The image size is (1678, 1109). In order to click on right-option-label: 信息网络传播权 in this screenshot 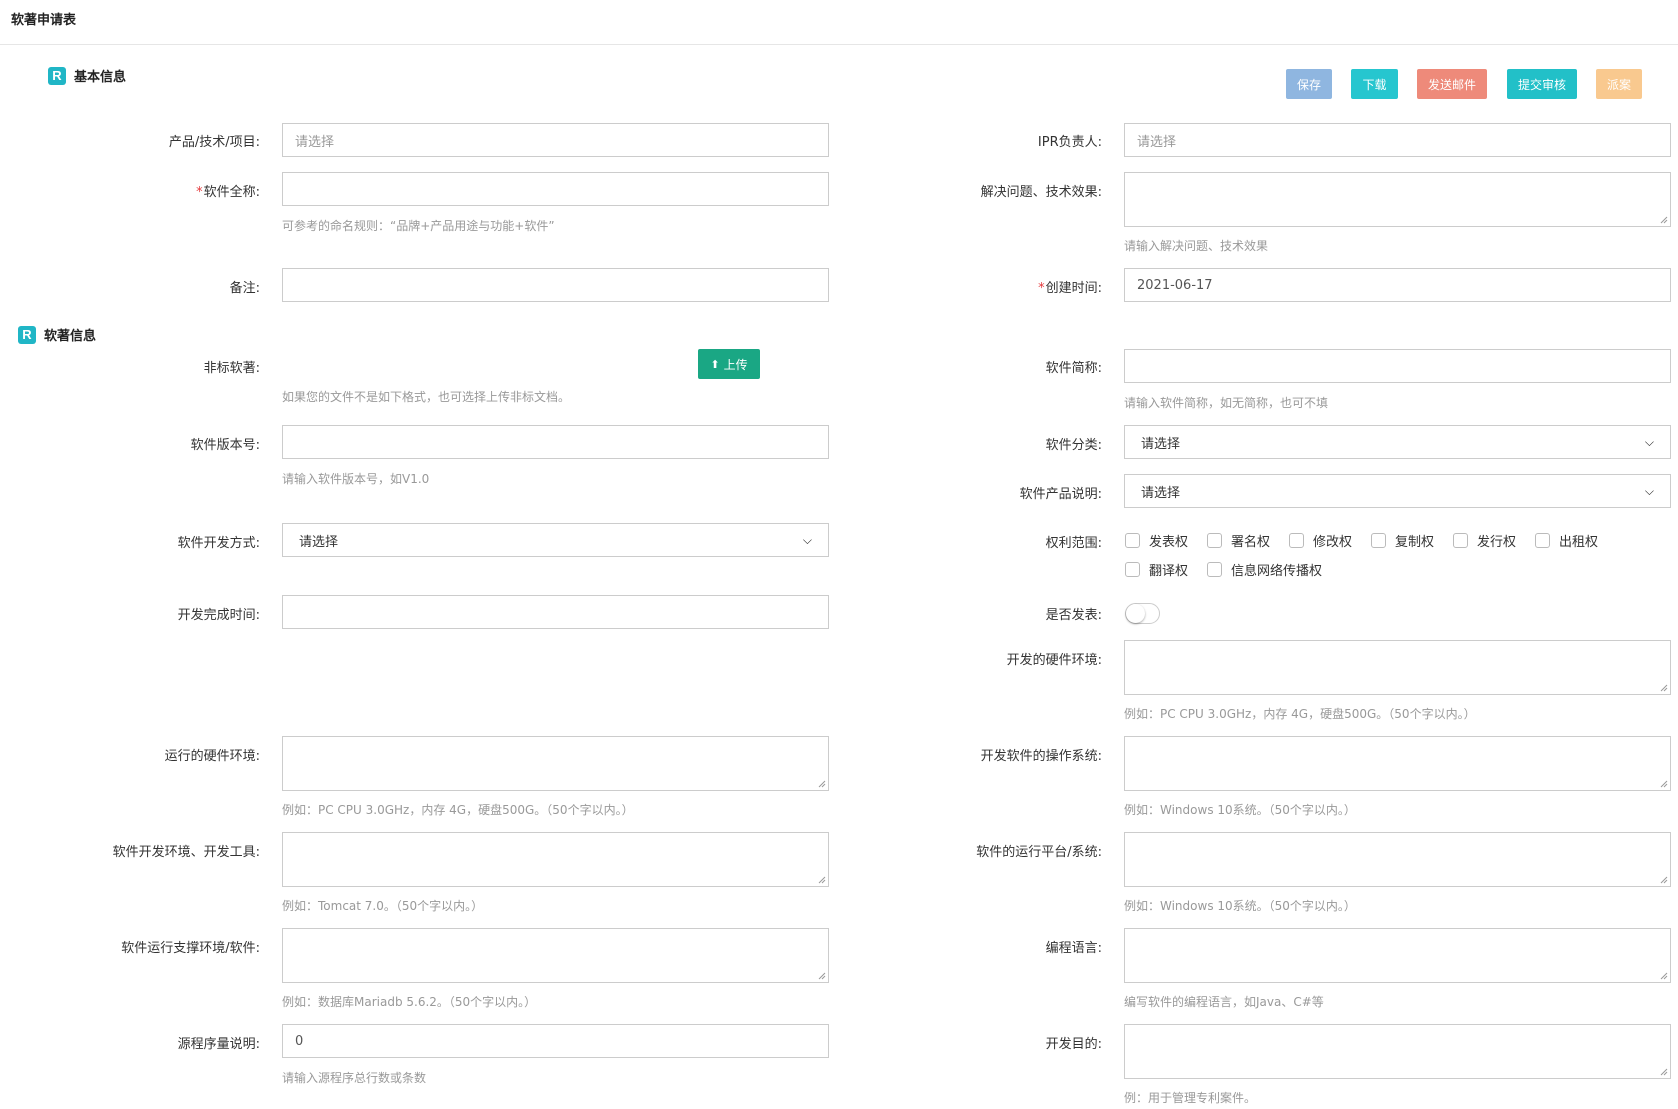, I will do `click(1277, 571)`.